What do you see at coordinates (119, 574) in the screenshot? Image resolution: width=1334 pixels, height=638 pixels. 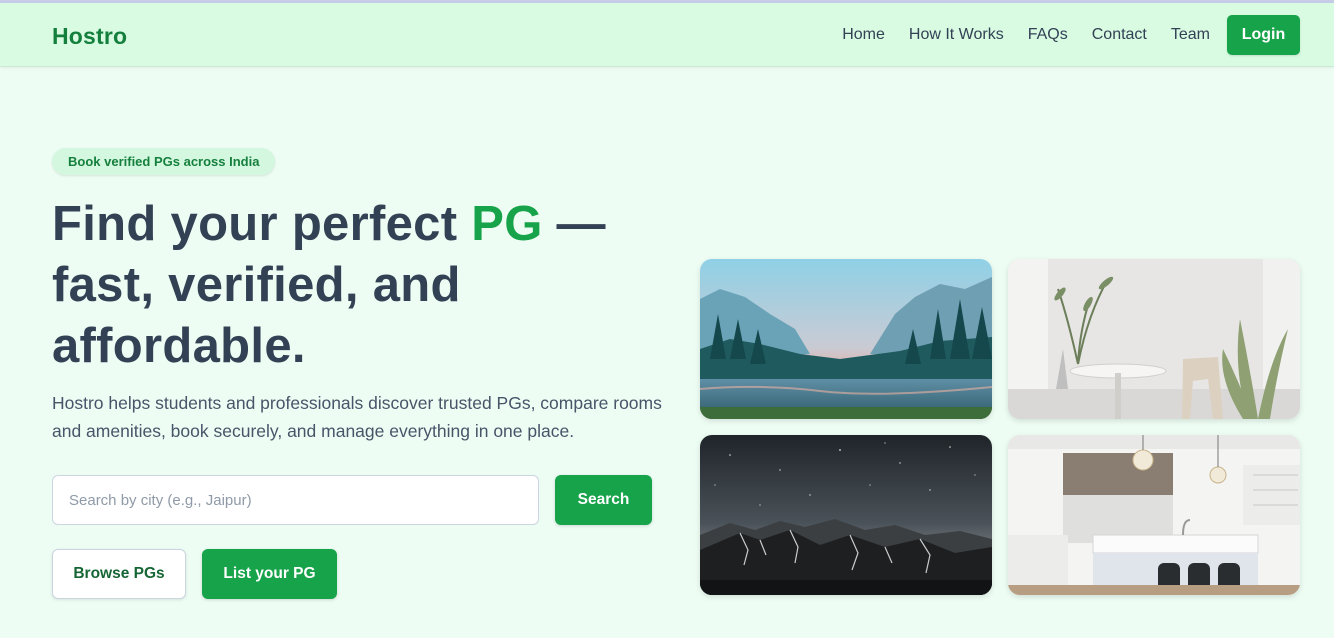 I see `browse-pgs-button: Browse PGs` at bounding box center [119, 574].